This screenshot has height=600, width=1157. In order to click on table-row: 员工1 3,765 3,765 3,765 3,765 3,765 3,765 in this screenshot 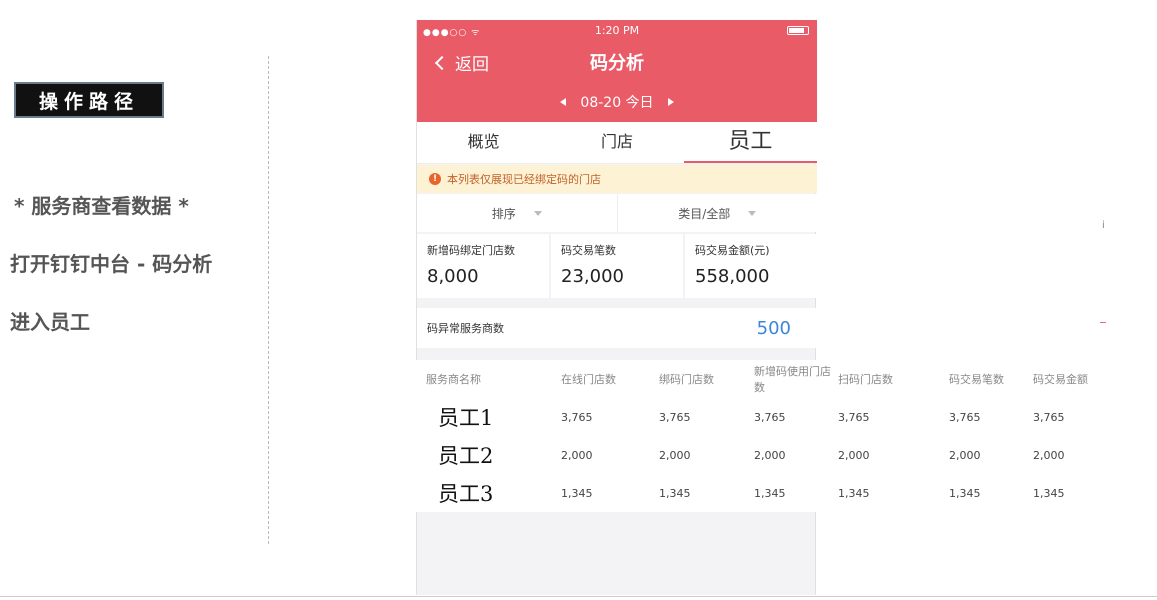, I will do `click(760, 417)`.